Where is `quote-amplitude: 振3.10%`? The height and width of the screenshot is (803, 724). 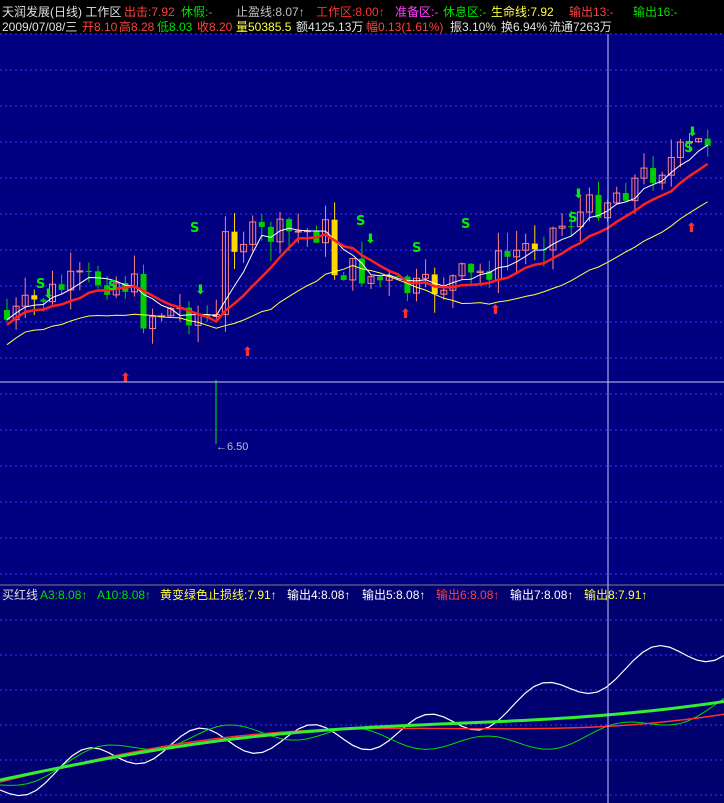 quote-amplitude: 振3.10% is located at coordinates (473, 27).